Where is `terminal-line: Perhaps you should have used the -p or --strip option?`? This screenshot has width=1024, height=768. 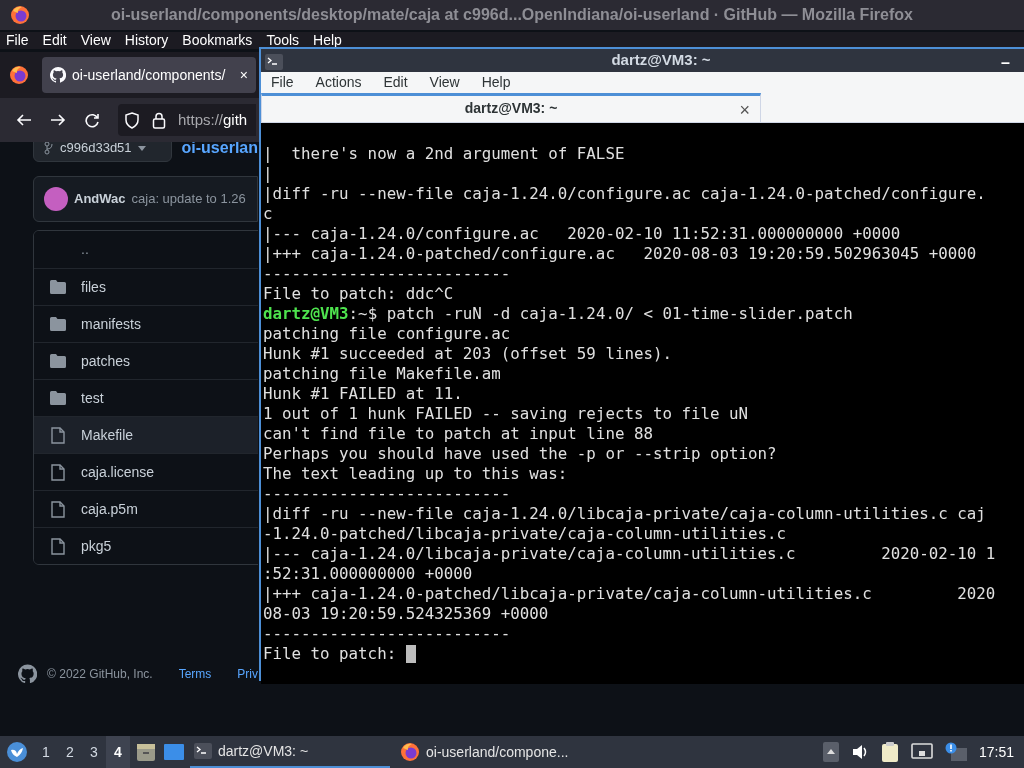
terminal-line: Perhaps you should have used the -p or --strip option? is located at coordinates (520, 453).